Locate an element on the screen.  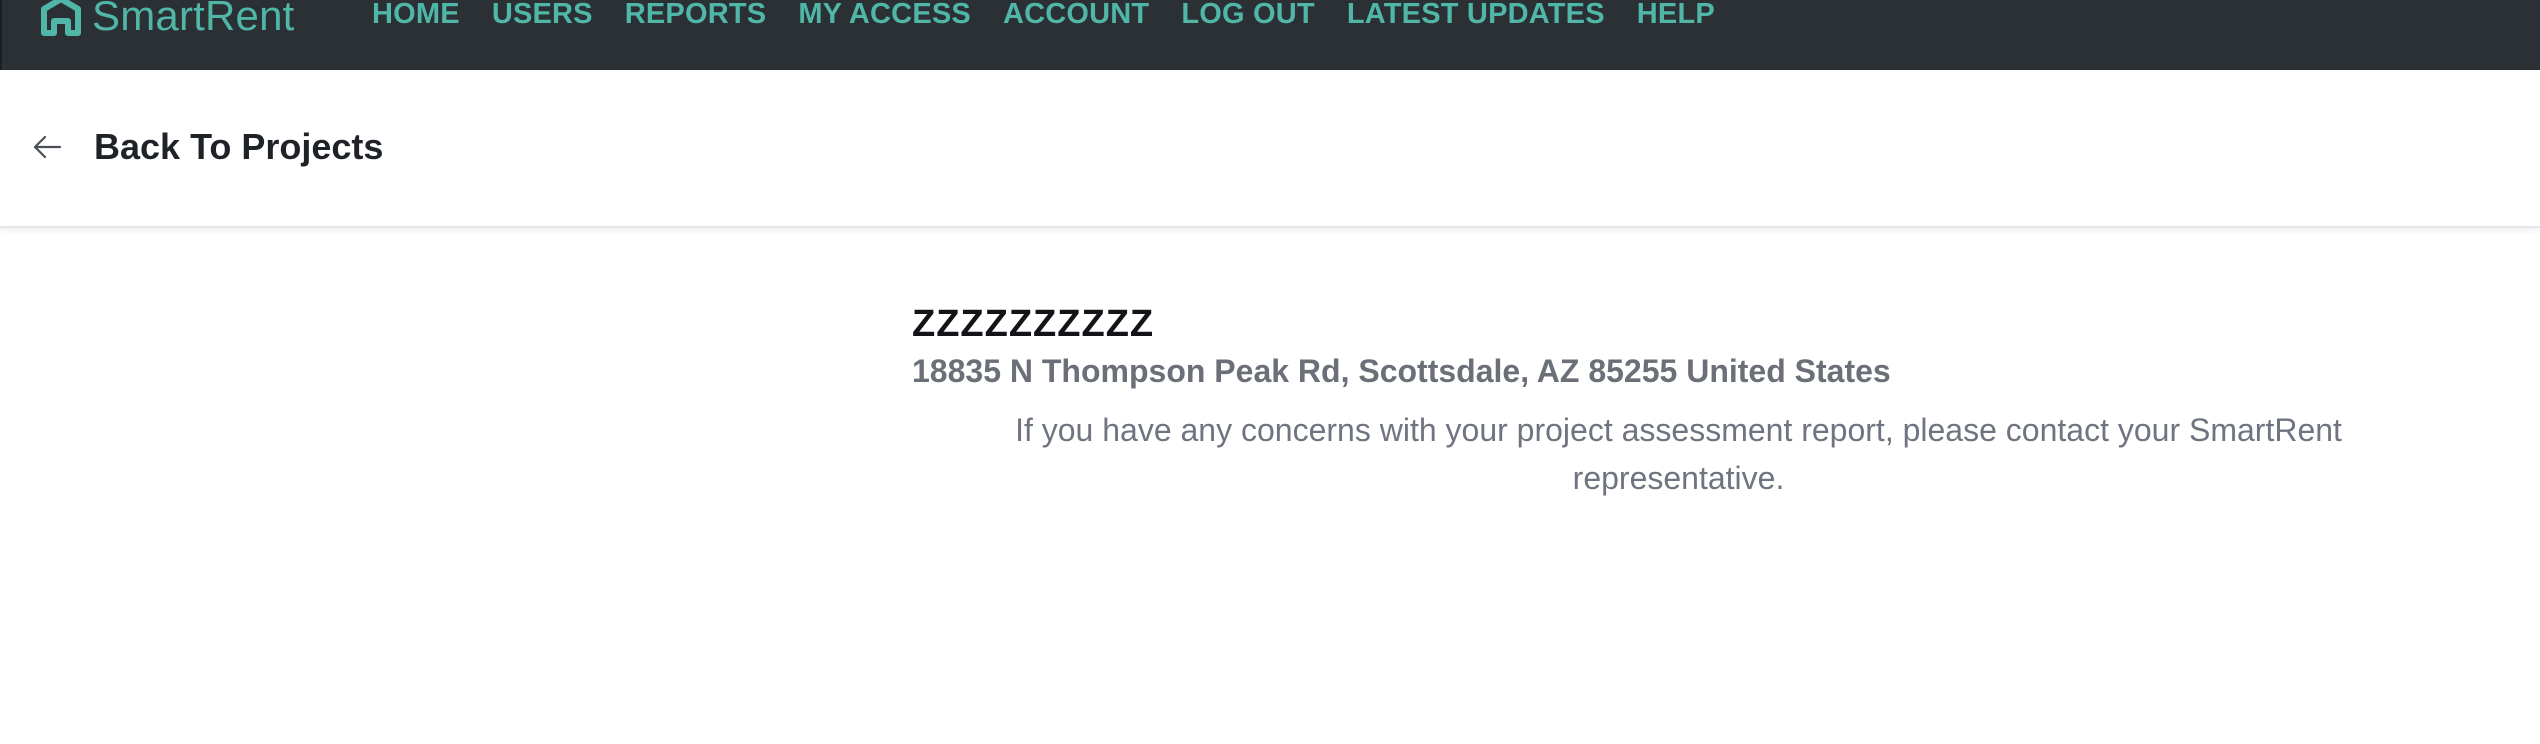
brand-logo-link: SmartRent is located at coordinates (167, 21).